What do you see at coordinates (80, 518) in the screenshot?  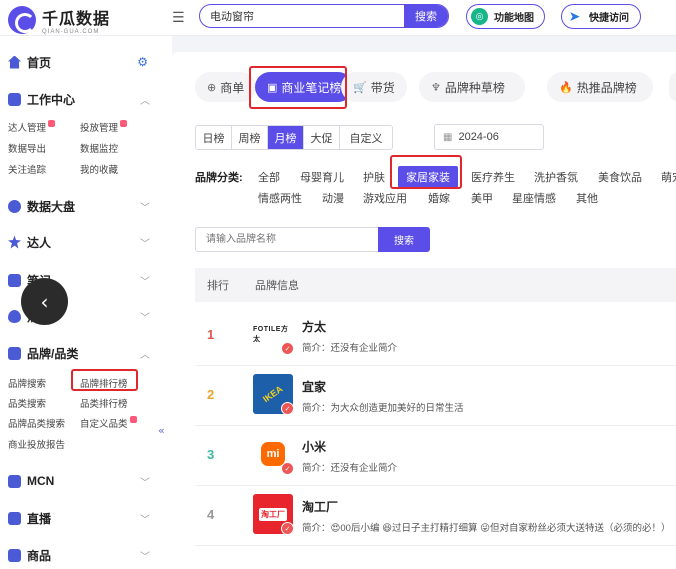 I see `sidebar-item-live: 直播 ﹀` at bounding box center [80, 518].